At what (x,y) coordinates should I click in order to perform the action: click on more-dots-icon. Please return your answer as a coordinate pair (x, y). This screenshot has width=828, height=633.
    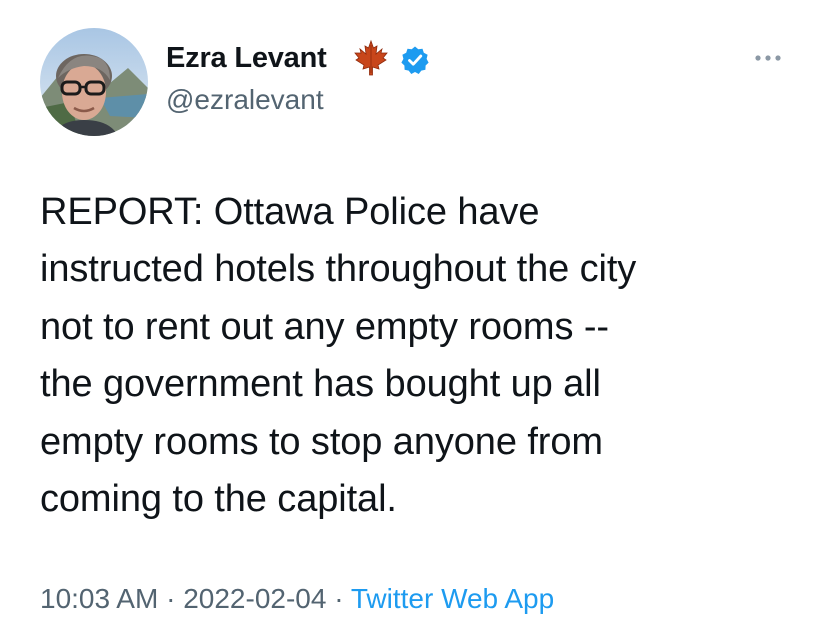
    Looking at the image, I should click on (768, 58).